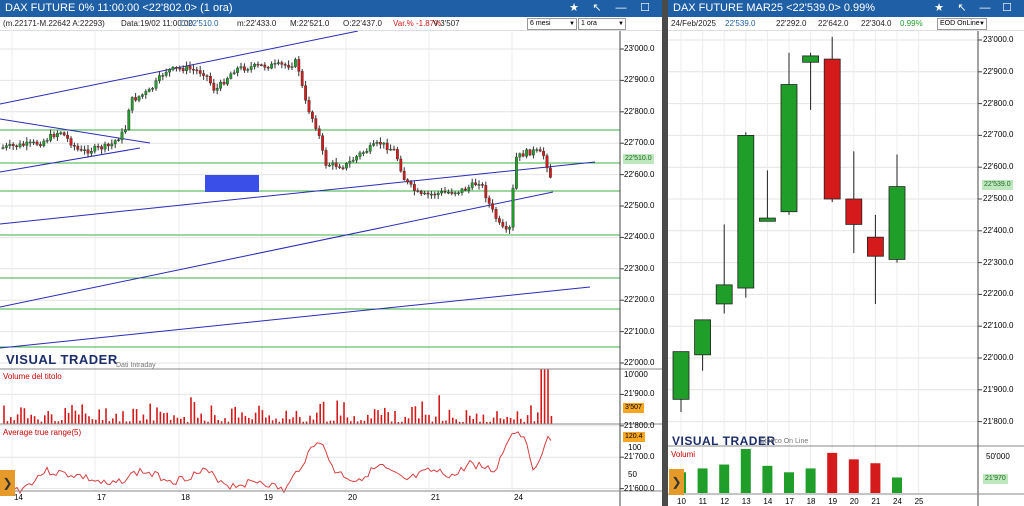  What do you see at coordinates (42, 432) in the screenshot?
I see `atr-pane-title: Average true range(5)` at bounding box center [42, 432].